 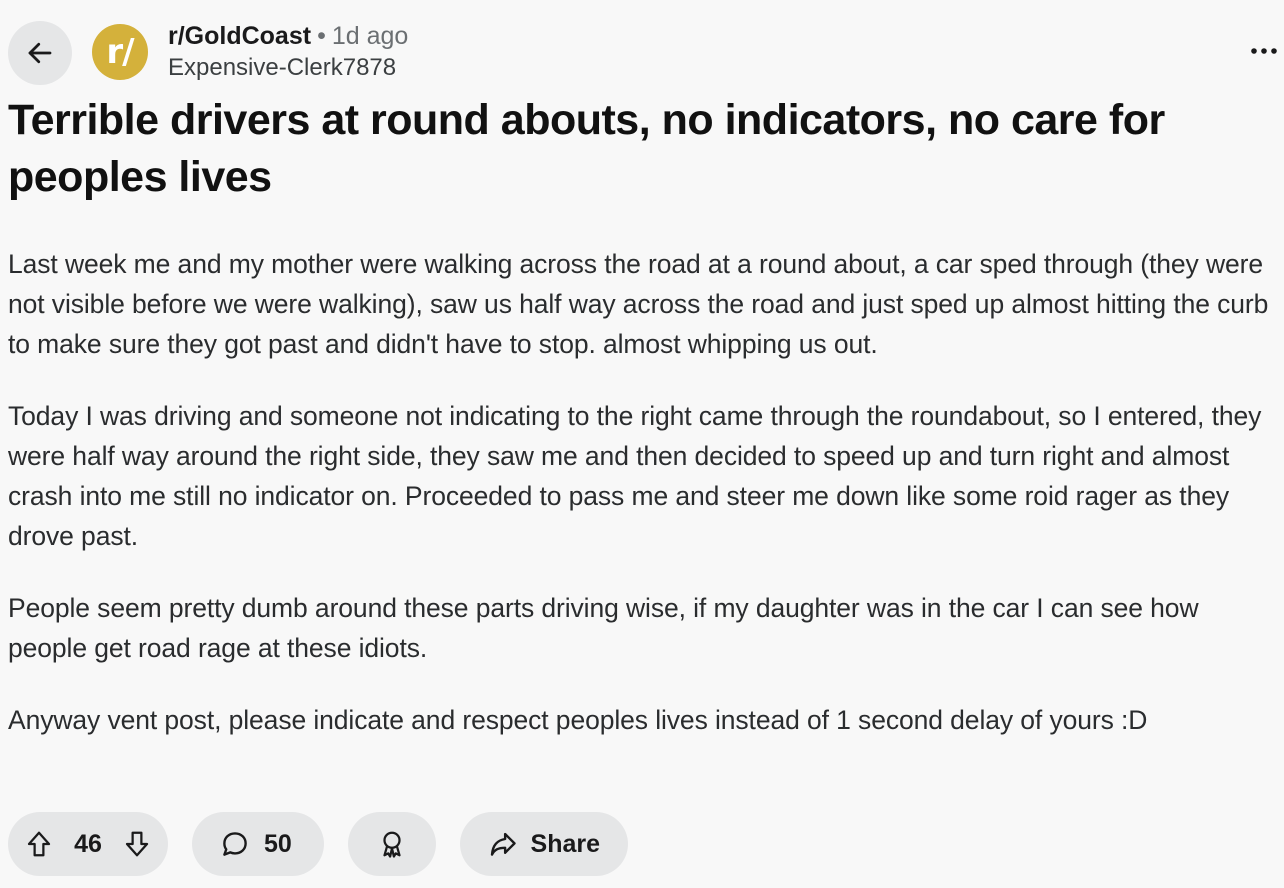 I want to click on share-button: Share, so click(x=544, y=844).